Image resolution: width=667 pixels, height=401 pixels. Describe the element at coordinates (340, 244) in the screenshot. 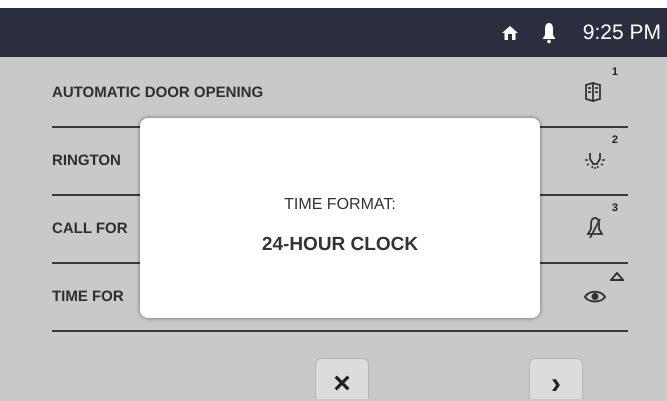

I see `dialog-value: 24-HOUR CLOCK` at that location.